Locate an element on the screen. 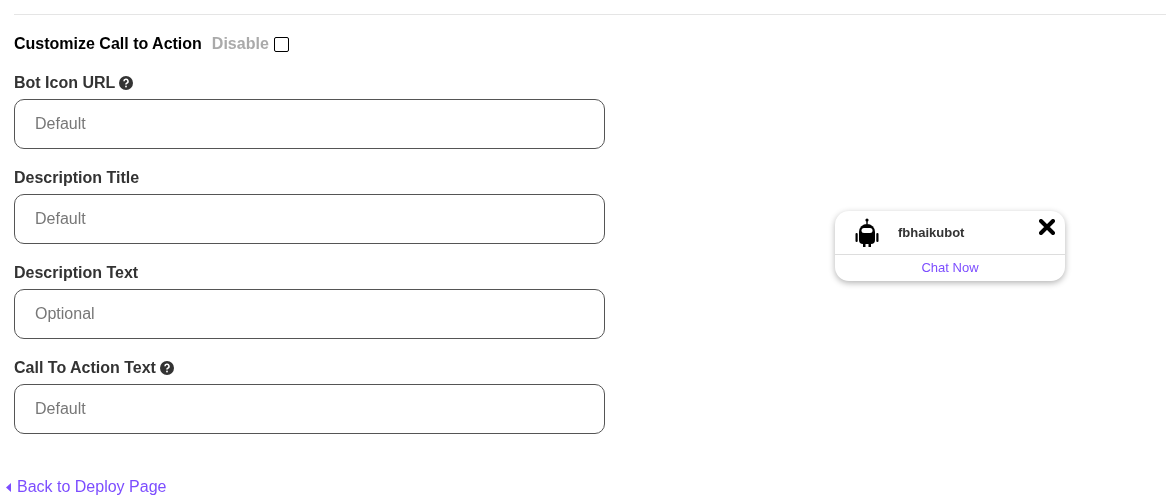 The width and height of the screenshot is (1166, 500). field-label: Call To Action Text is located at coordinates (85, 368).